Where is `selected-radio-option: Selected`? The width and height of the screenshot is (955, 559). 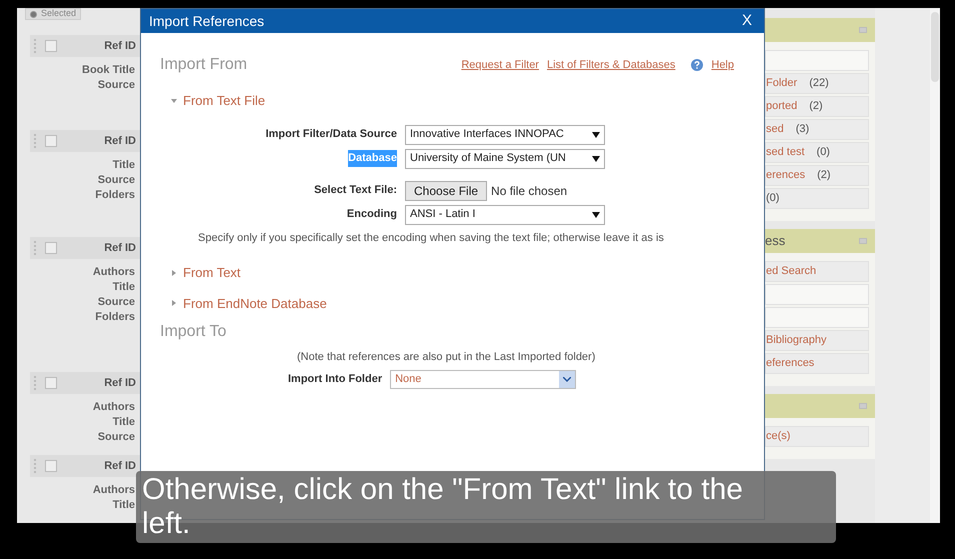 selected-radio-option: Selected is located at coordinates (53, 14).